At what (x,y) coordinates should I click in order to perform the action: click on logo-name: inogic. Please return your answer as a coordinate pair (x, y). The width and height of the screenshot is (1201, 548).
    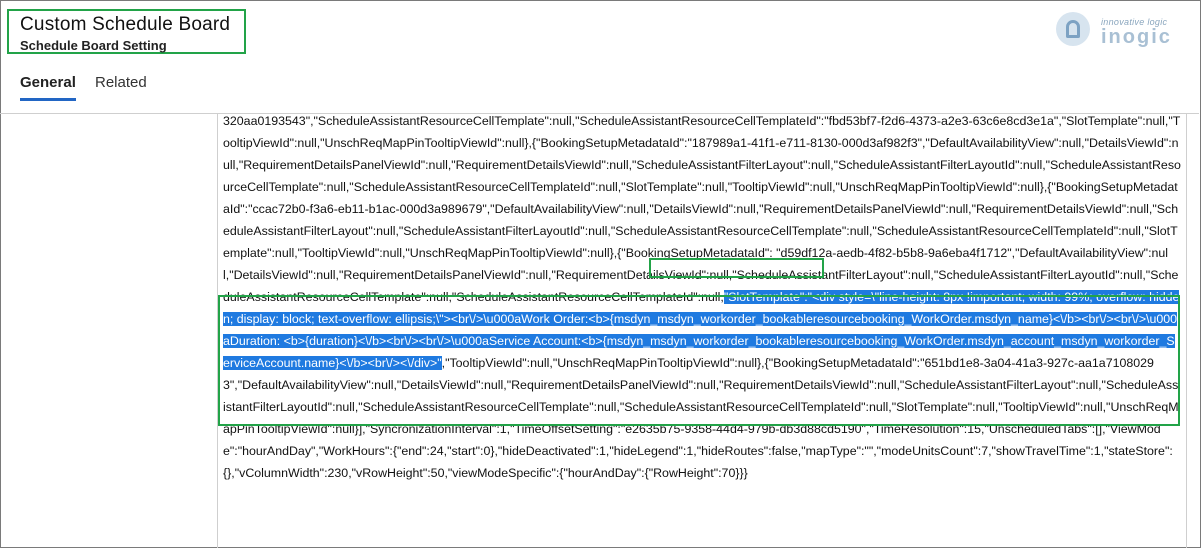
    Looking at the image, I should click on (1136, 37).